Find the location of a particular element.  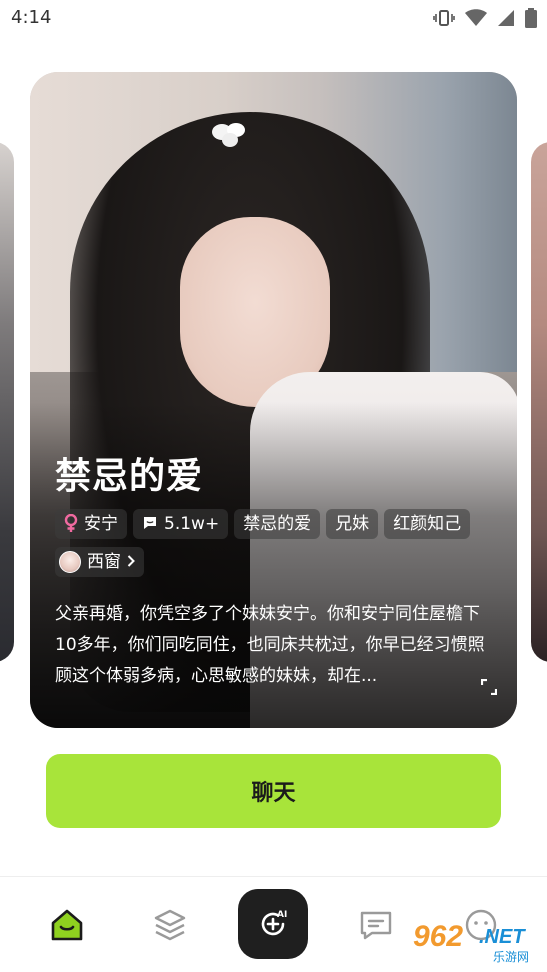

messages-icon is located at coordinates (376, 925).